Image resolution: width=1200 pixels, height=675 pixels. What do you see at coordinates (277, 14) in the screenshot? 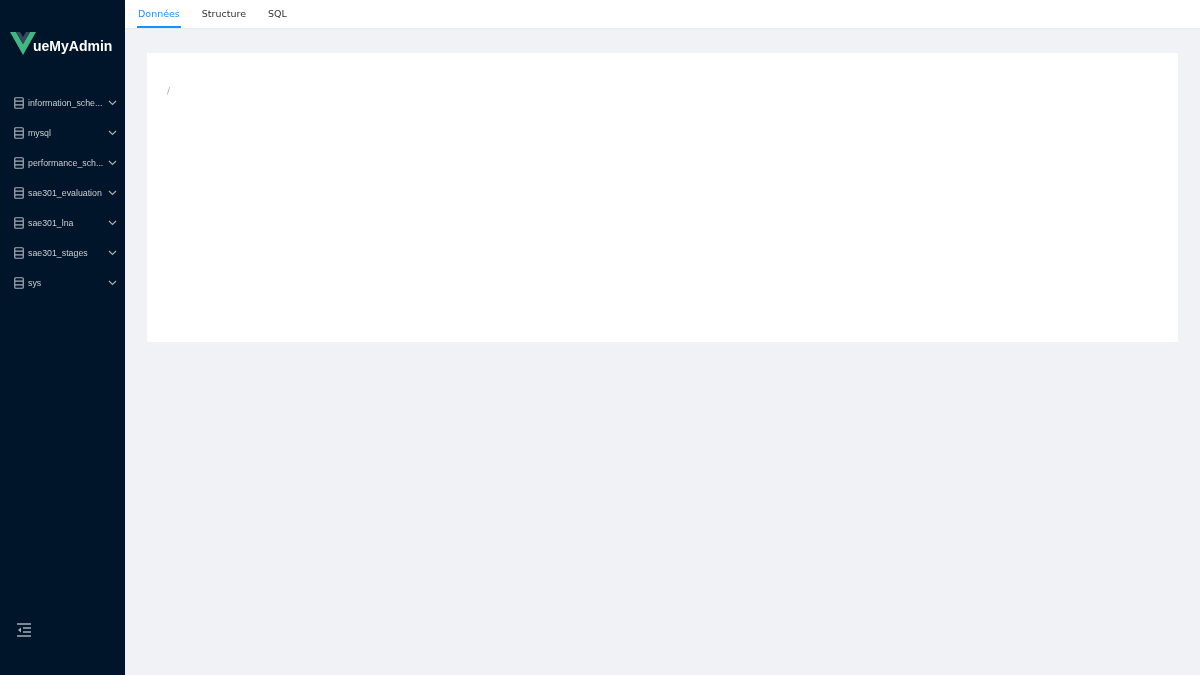
I see `tab: SQL` at bounding box center [277, 14].